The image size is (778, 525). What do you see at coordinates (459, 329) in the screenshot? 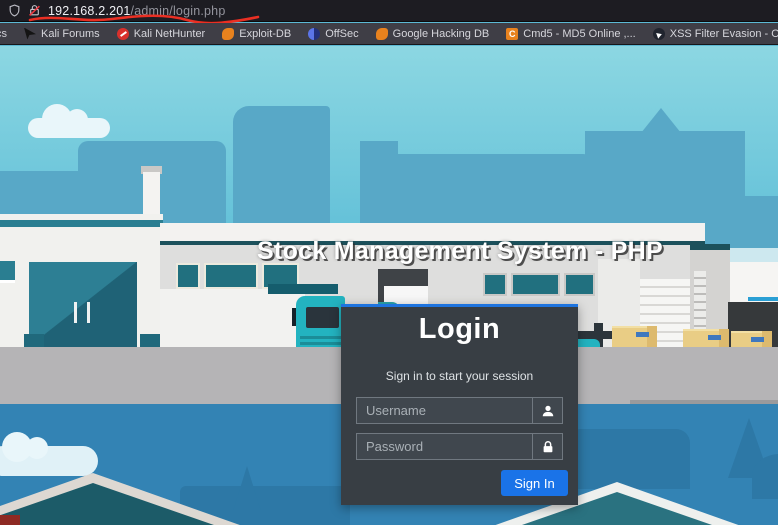
I see `login-heading: Login` at bounding box center [459, 329].